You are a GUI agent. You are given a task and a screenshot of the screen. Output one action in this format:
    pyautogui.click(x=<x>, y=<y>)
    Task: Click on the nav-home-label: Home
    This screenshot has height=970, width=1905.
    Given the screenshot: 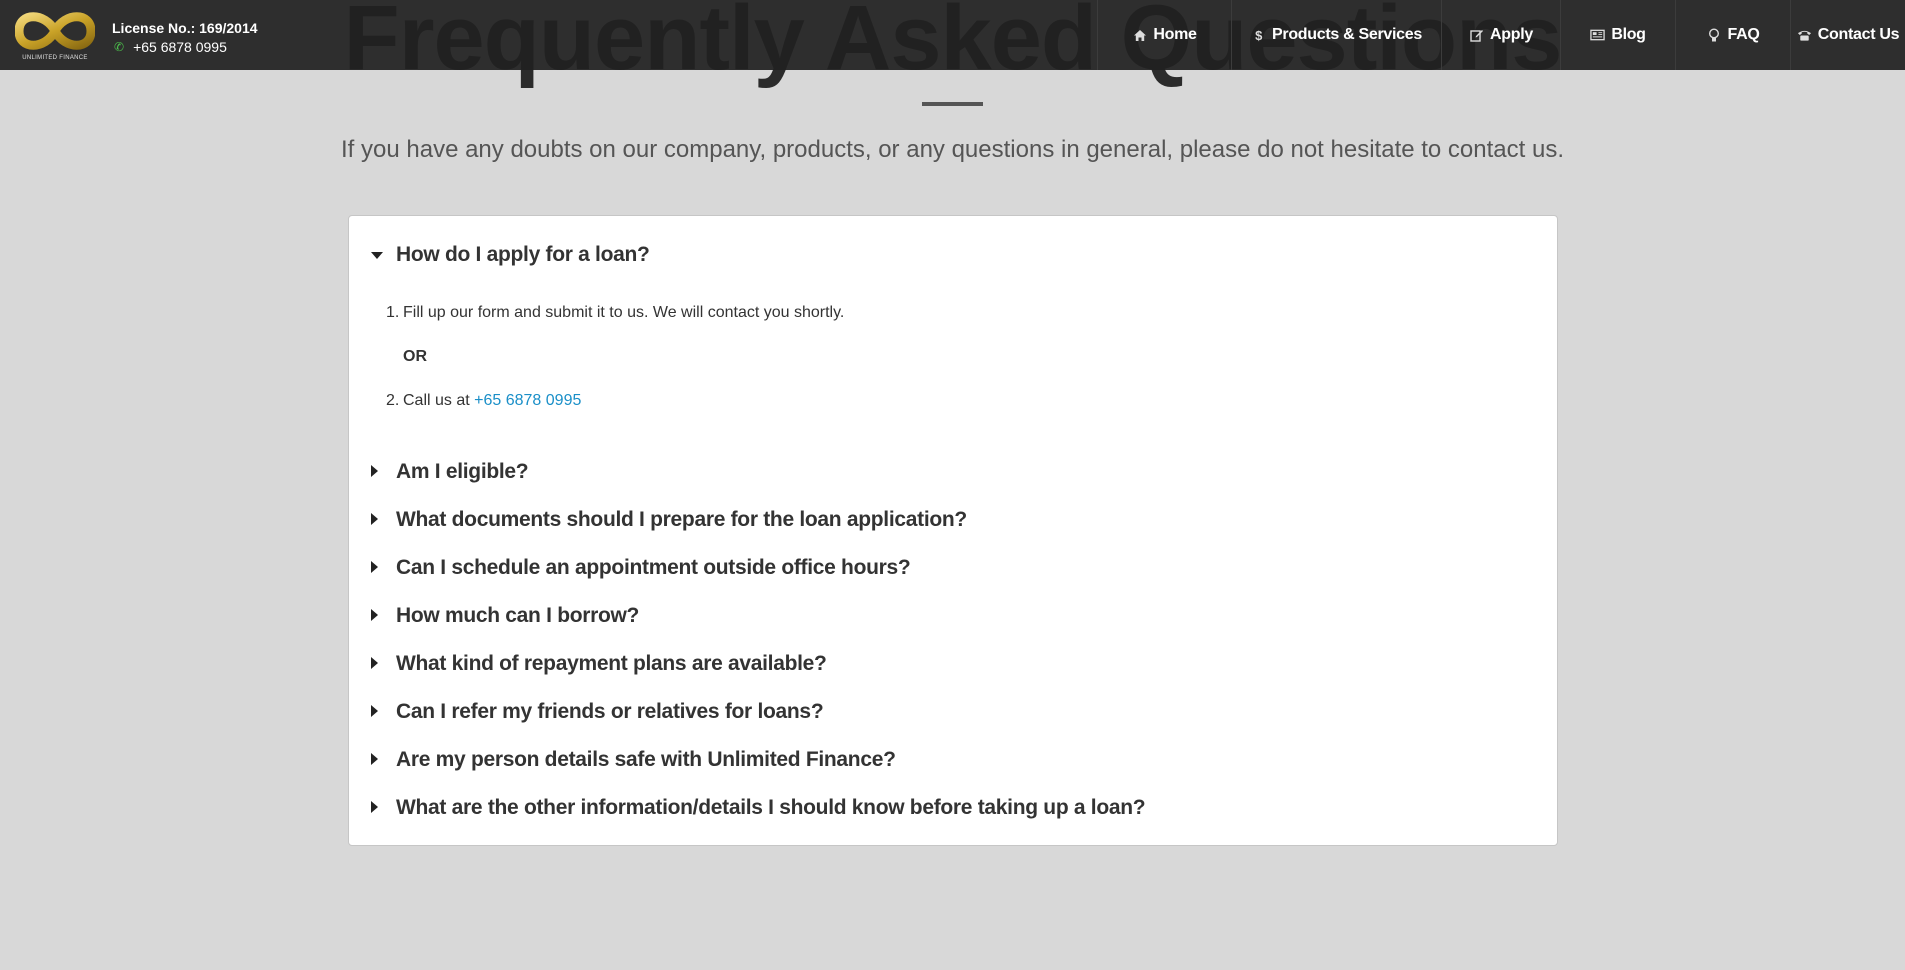 What is the action you would take?
    pyautogui.click(x=1175, y=34)
    